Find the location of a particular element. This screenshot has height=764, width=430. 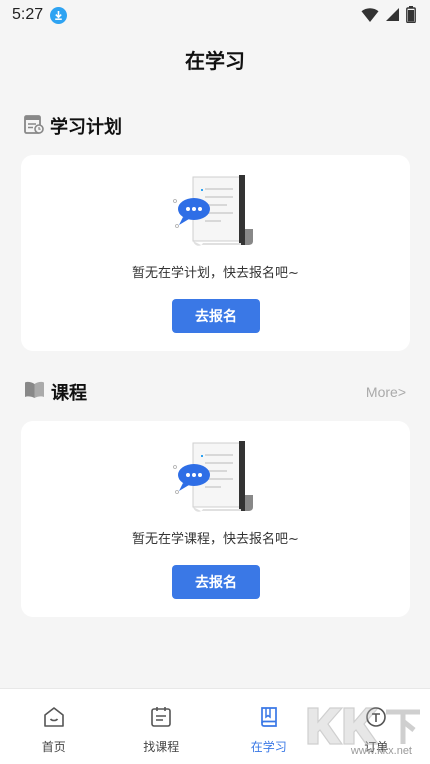

courses-title: 课程 is located at coordinates (69, 393).